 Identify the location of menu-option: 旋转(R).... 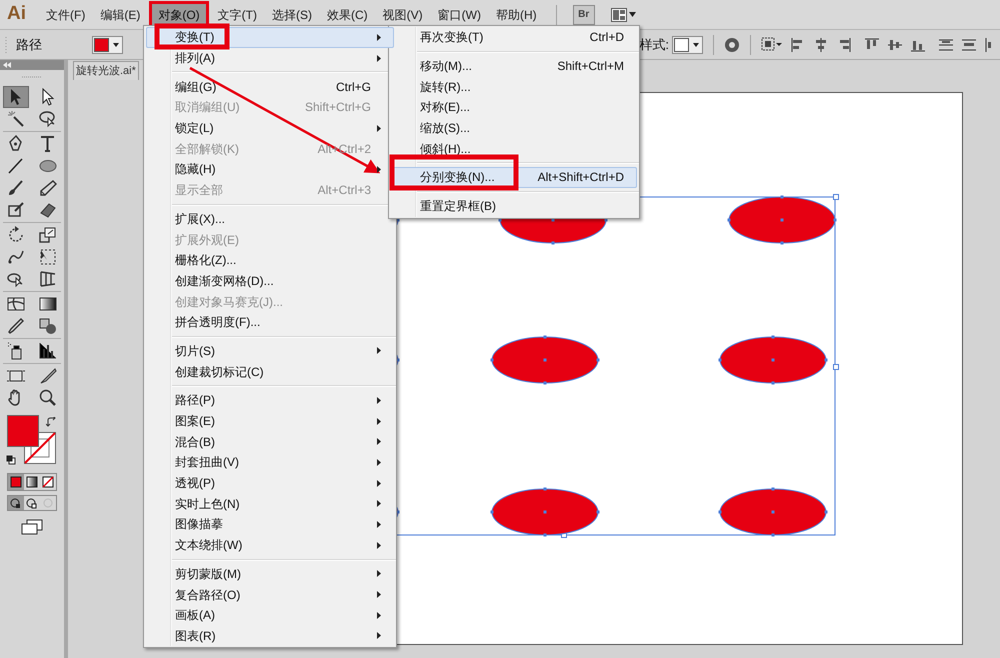
(514, 87).